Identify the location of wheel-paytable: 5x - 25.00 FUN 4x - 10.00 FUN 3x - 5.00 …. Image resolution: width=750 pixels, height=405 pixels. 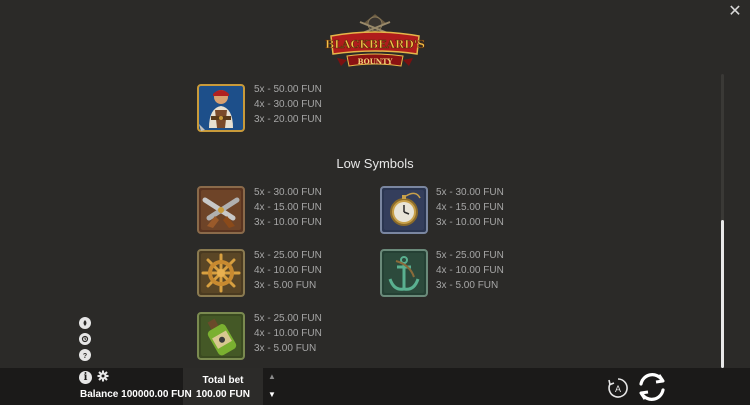
(288, 270).